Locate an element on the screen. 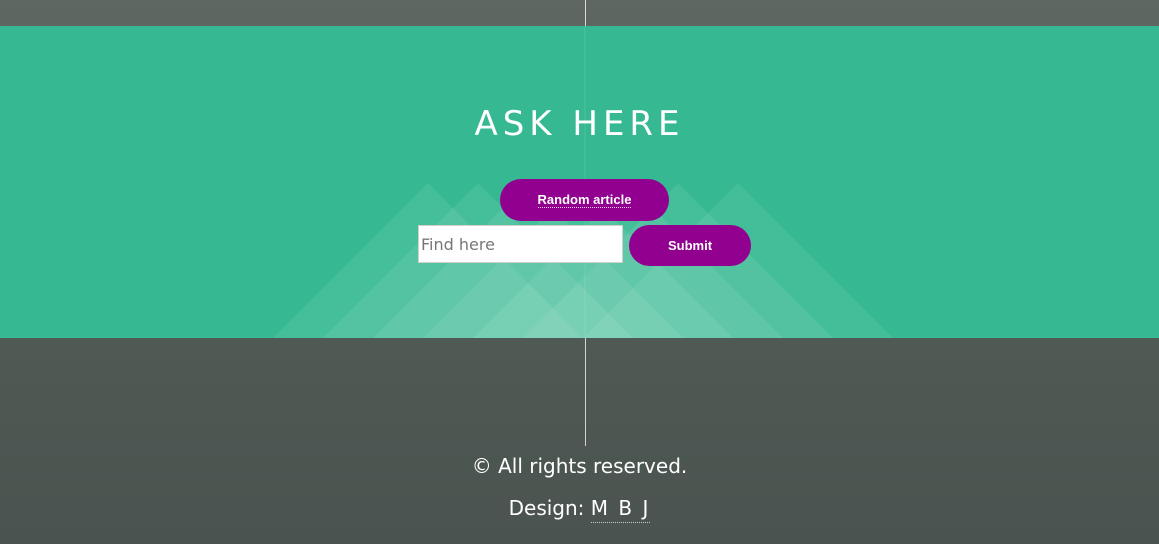 Image resolution: width=1159 pixels, height=544 pixels. copyright-text: © All rights reserved. is located at coordinates (579, 466).